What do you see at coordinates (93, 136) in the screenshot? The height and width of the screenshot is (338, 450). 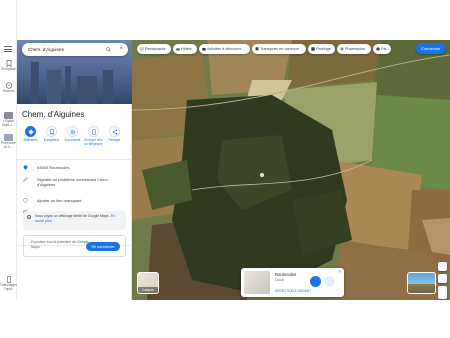 I see `send-to-phone-button: Envoyer vers un téléphone` at bounding box center [93, 136].